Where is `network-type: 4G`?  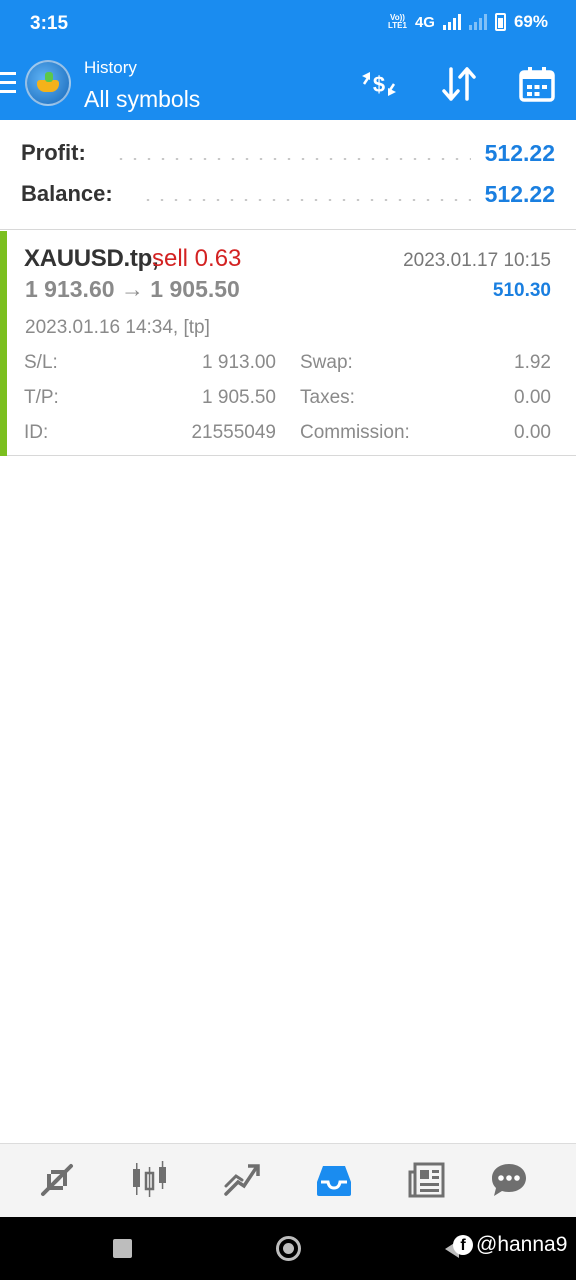 network-type: 4G is located at coordinates (424, 22).